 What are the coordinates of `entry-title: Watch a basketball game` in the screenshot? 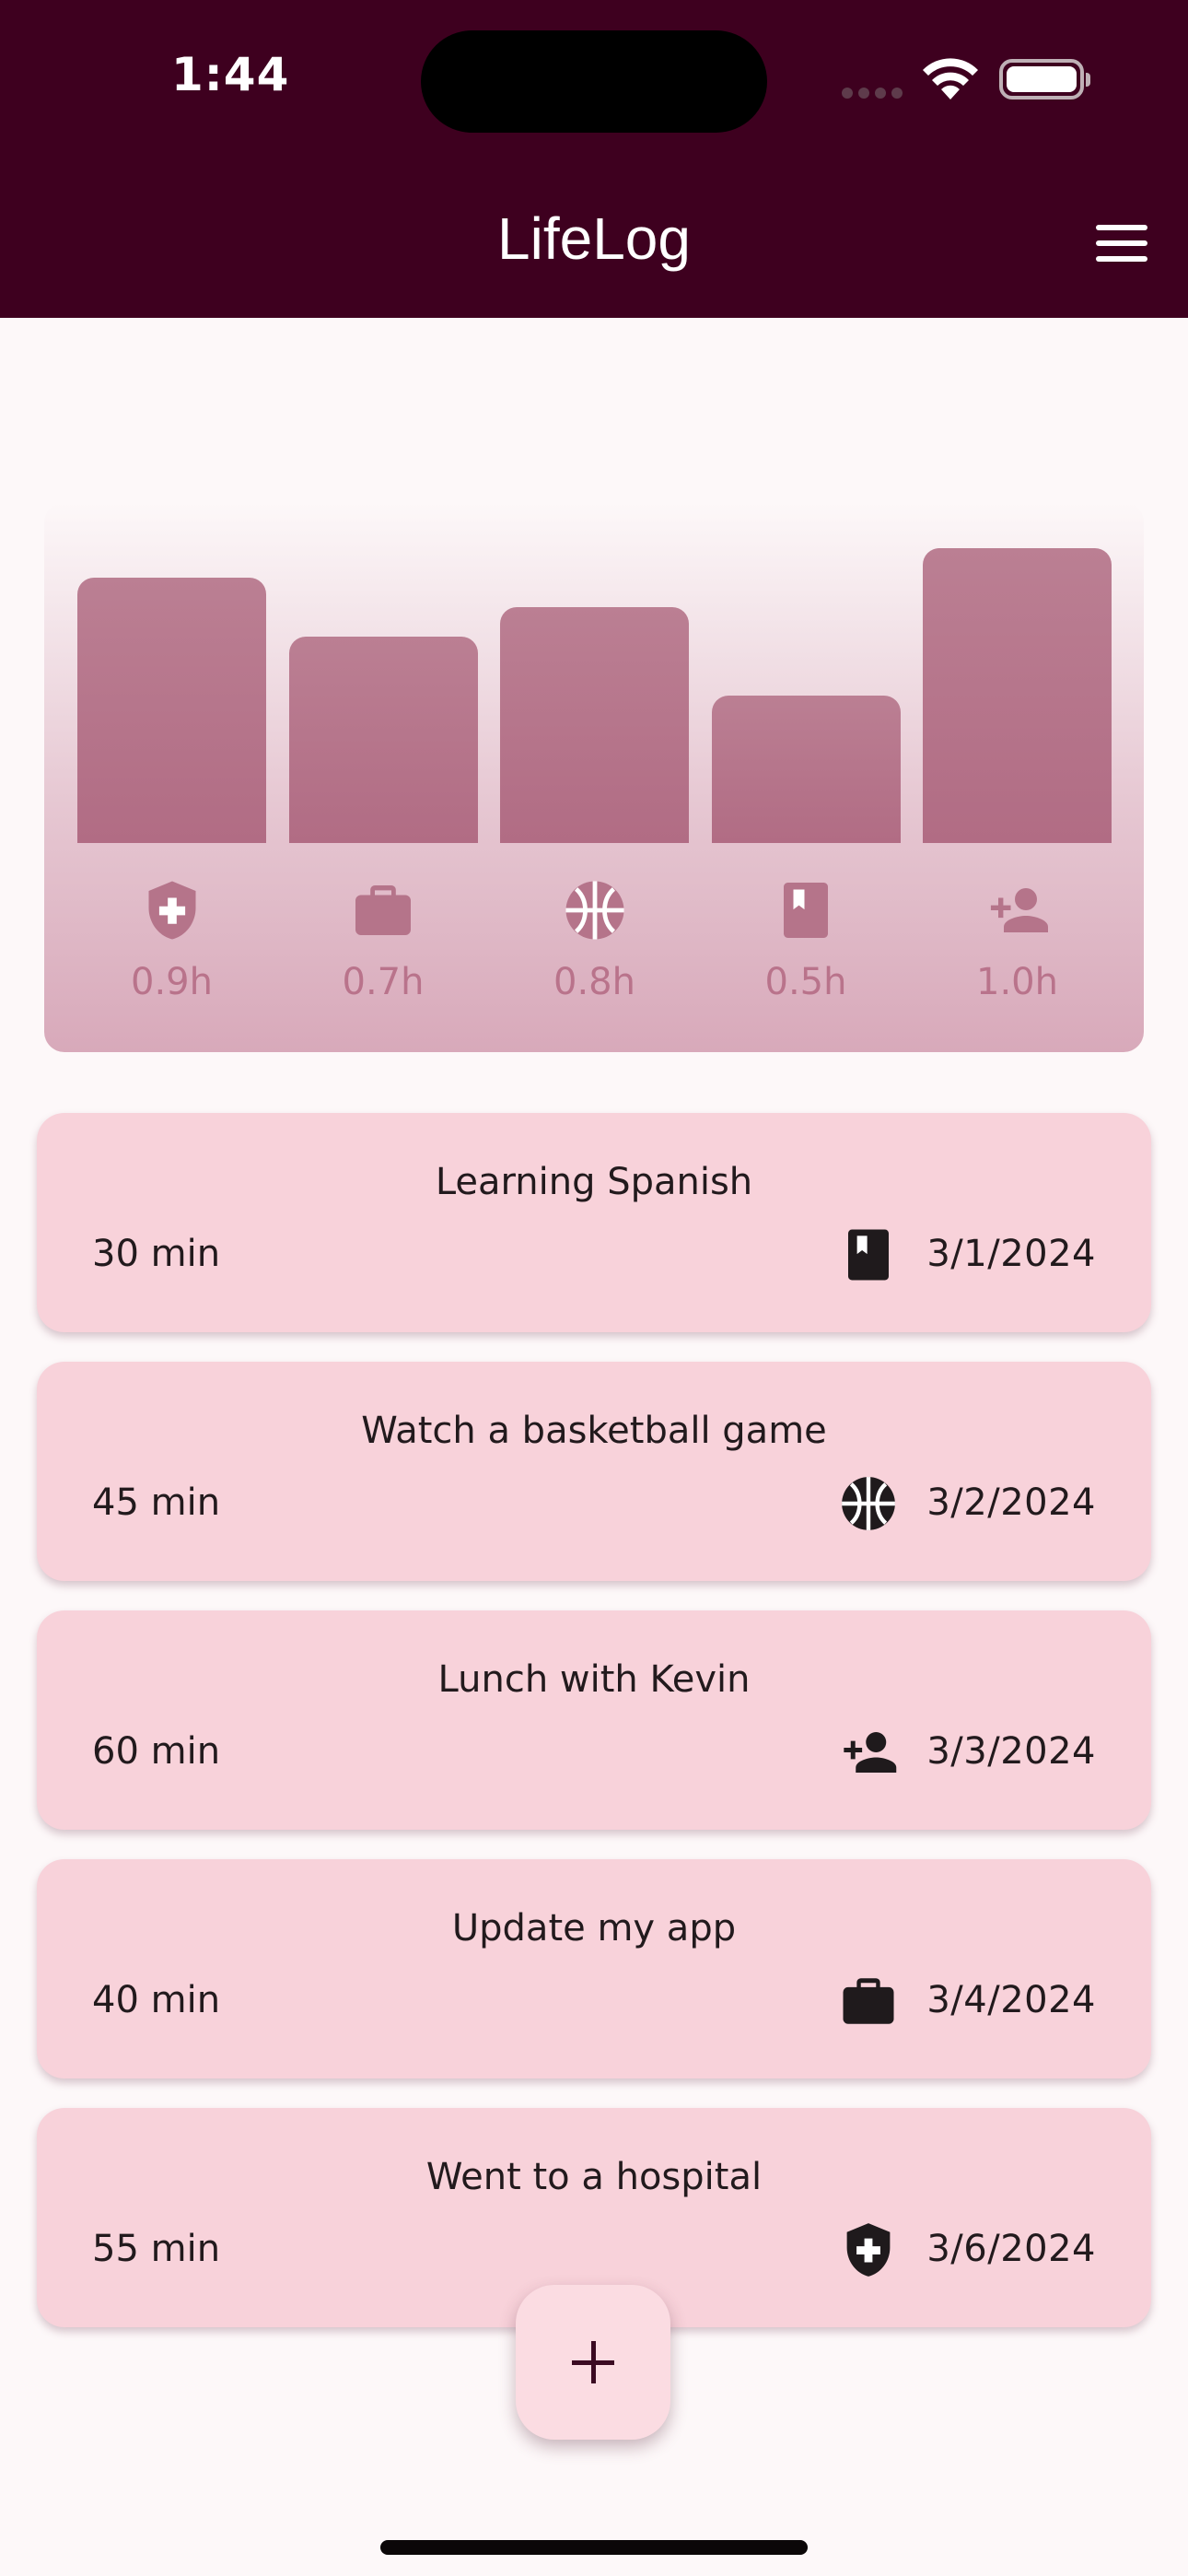 It's located at (594, 1431).